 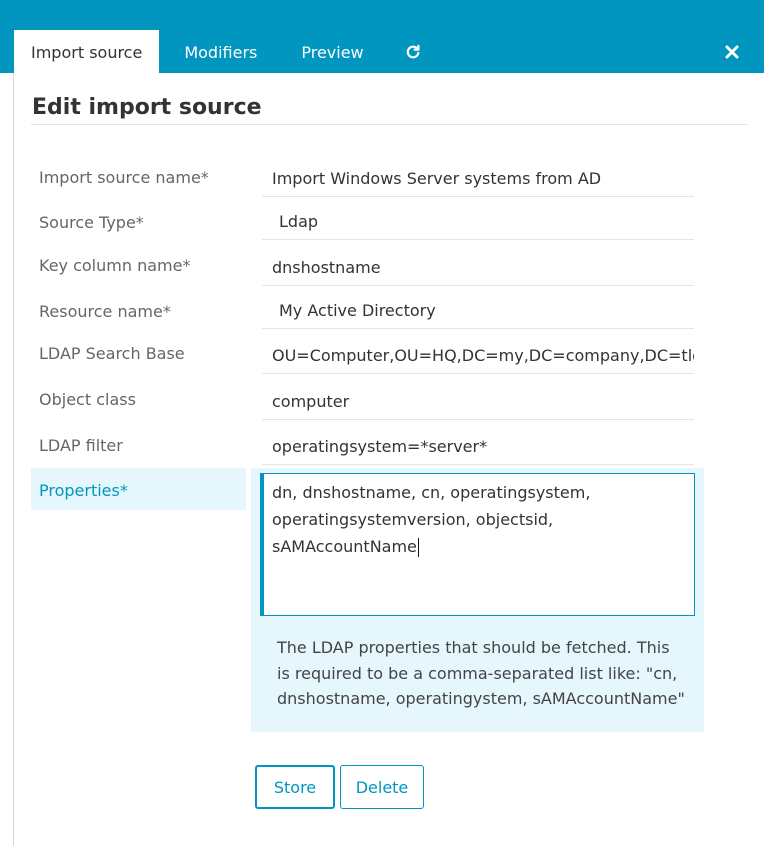 I want to click on refresh-icon, so click(x=413, y=51).